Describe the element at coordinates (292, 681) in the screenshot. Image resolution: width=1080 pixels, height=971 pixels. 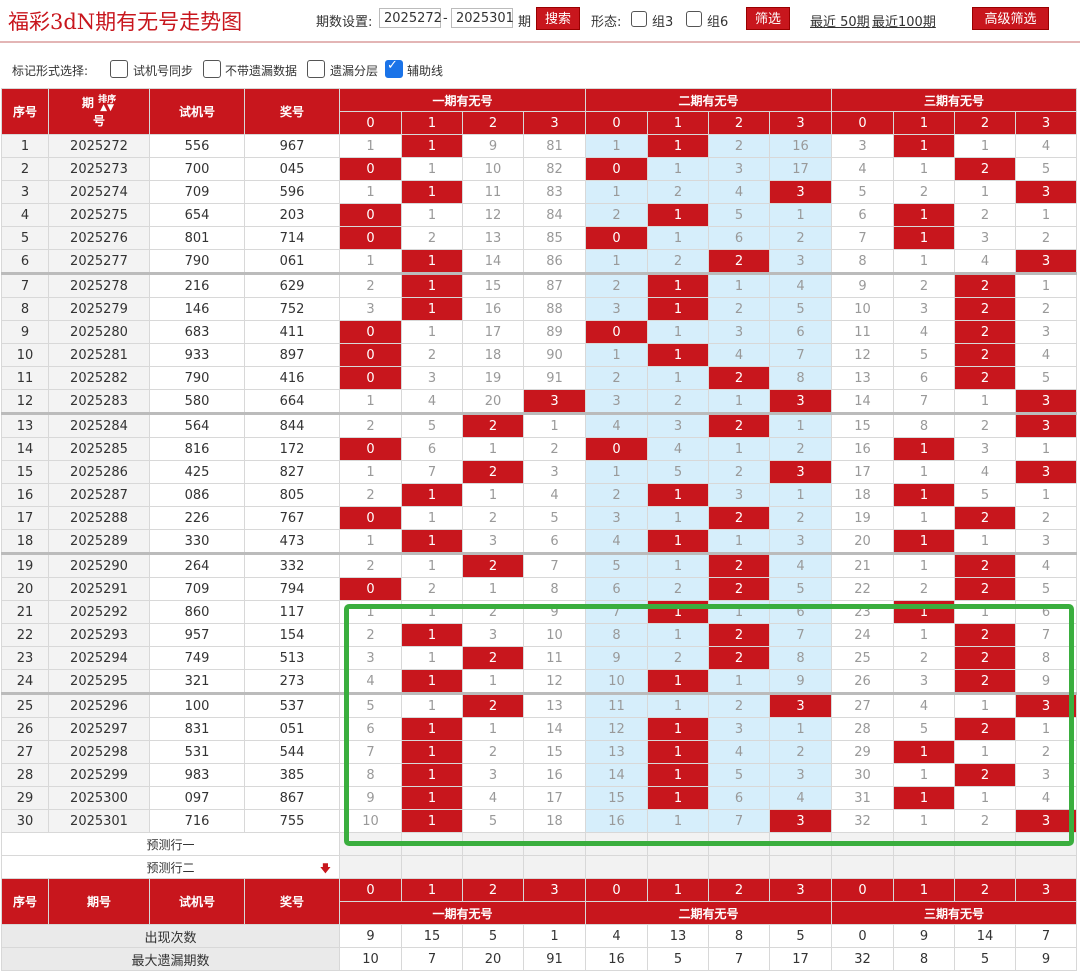
I see `row-prize-number: 273` at that location.